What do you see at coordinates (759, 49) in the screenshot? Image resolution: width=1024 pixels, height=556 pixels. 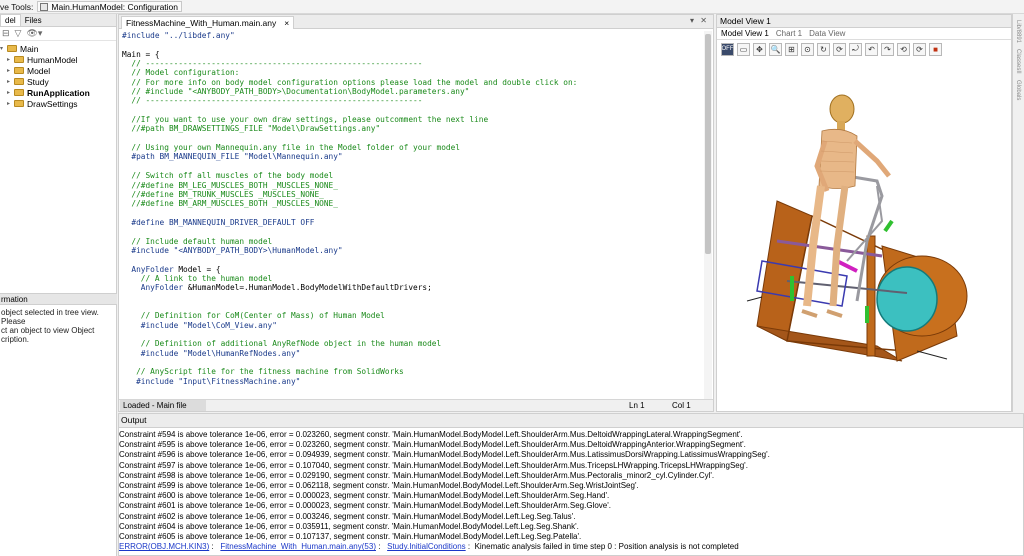 I see `pan-icon: ✥` at bounding box center [759, 49].